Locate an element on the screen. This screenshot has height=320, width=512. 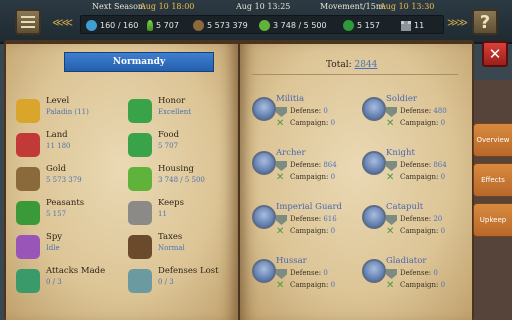
population-icon is located at coordinates (91, 25).